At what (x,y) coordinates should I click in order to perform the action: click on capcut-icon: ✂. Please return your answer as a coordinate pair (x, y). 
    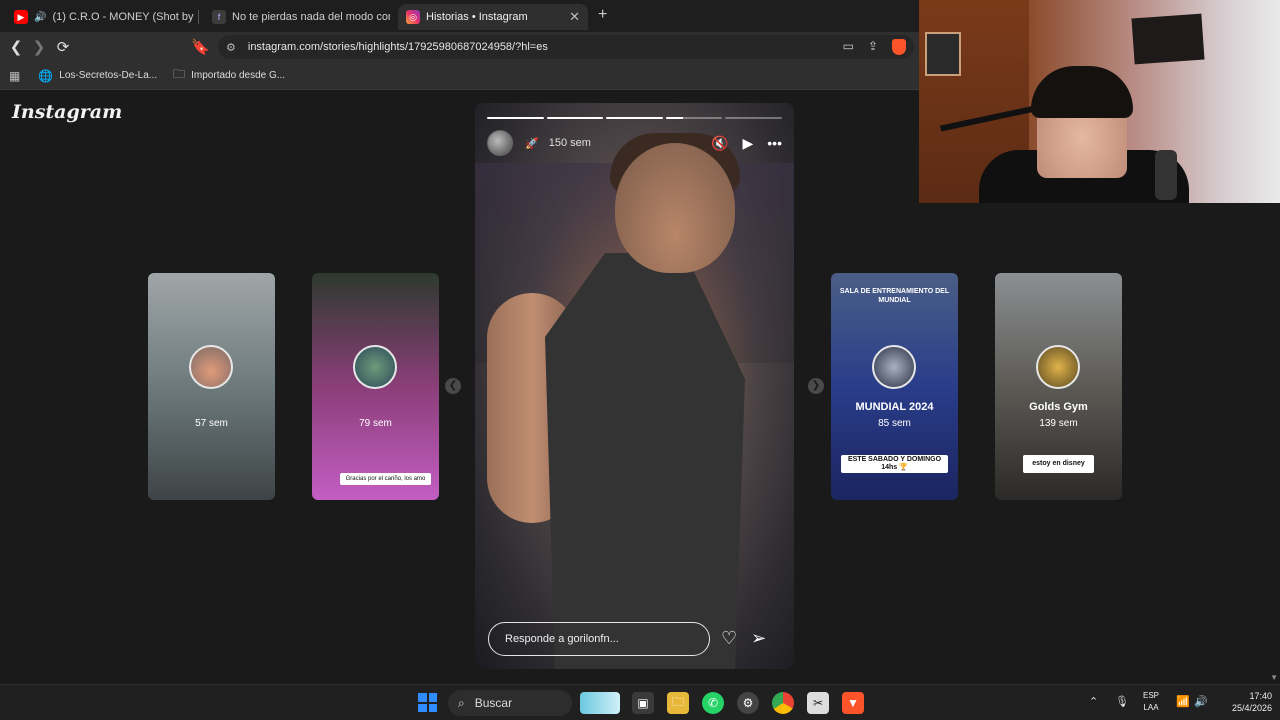
    Looking at the image, I should click on (818, 703).